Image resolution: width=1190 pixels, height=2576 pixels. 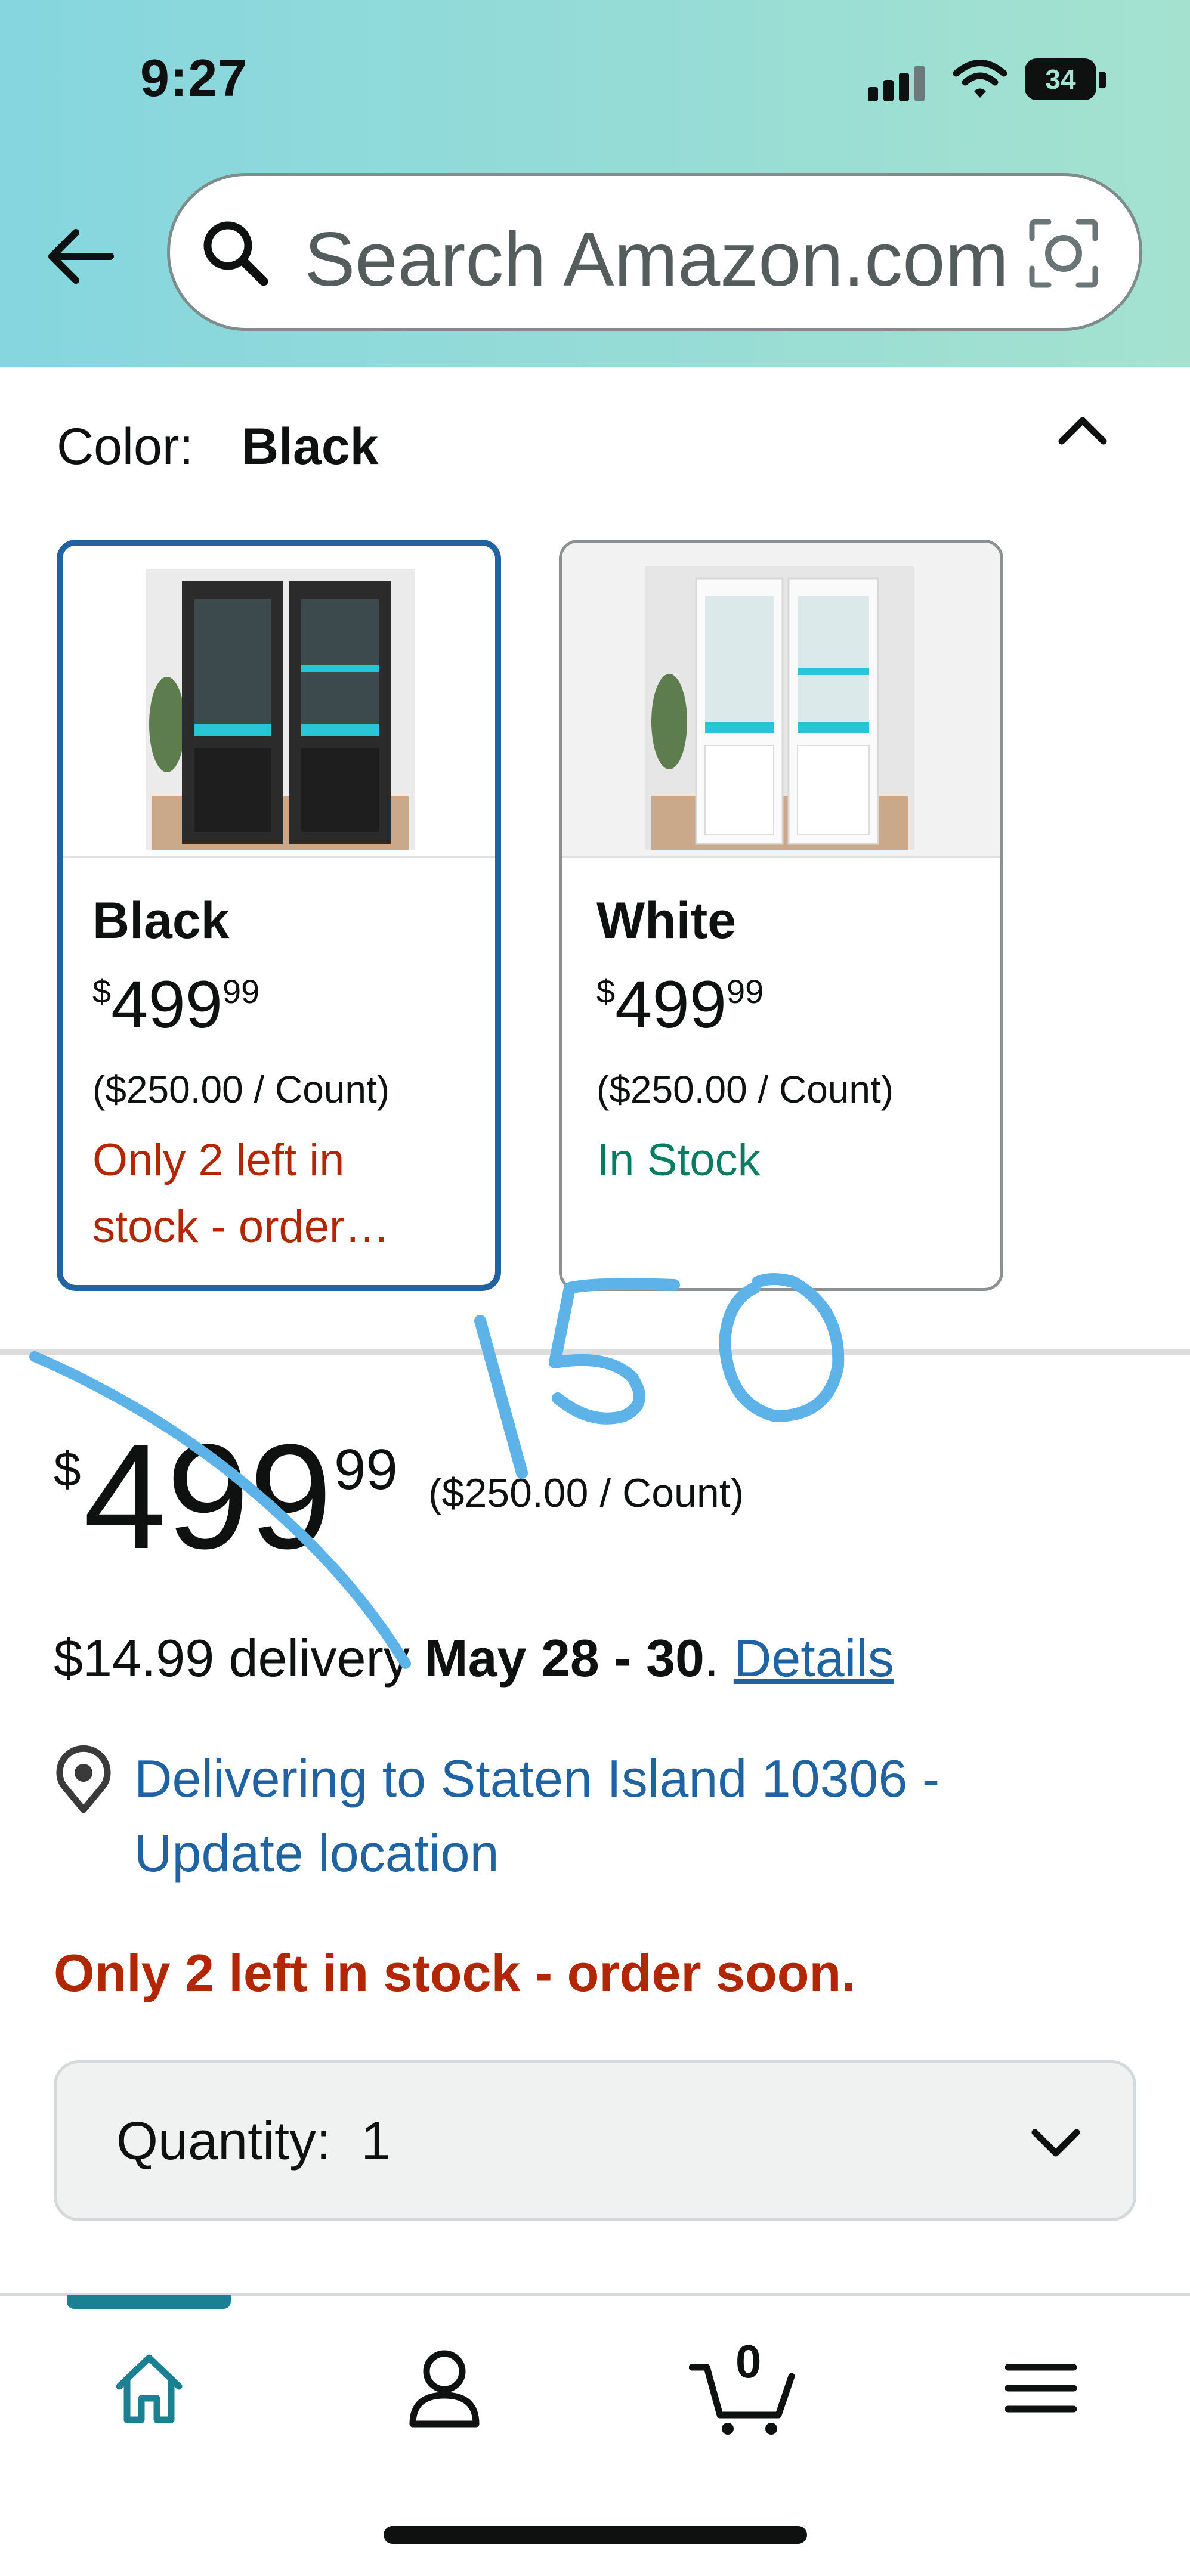 I want to click on product-image-white-cabinet, so click(x=781, y=699).